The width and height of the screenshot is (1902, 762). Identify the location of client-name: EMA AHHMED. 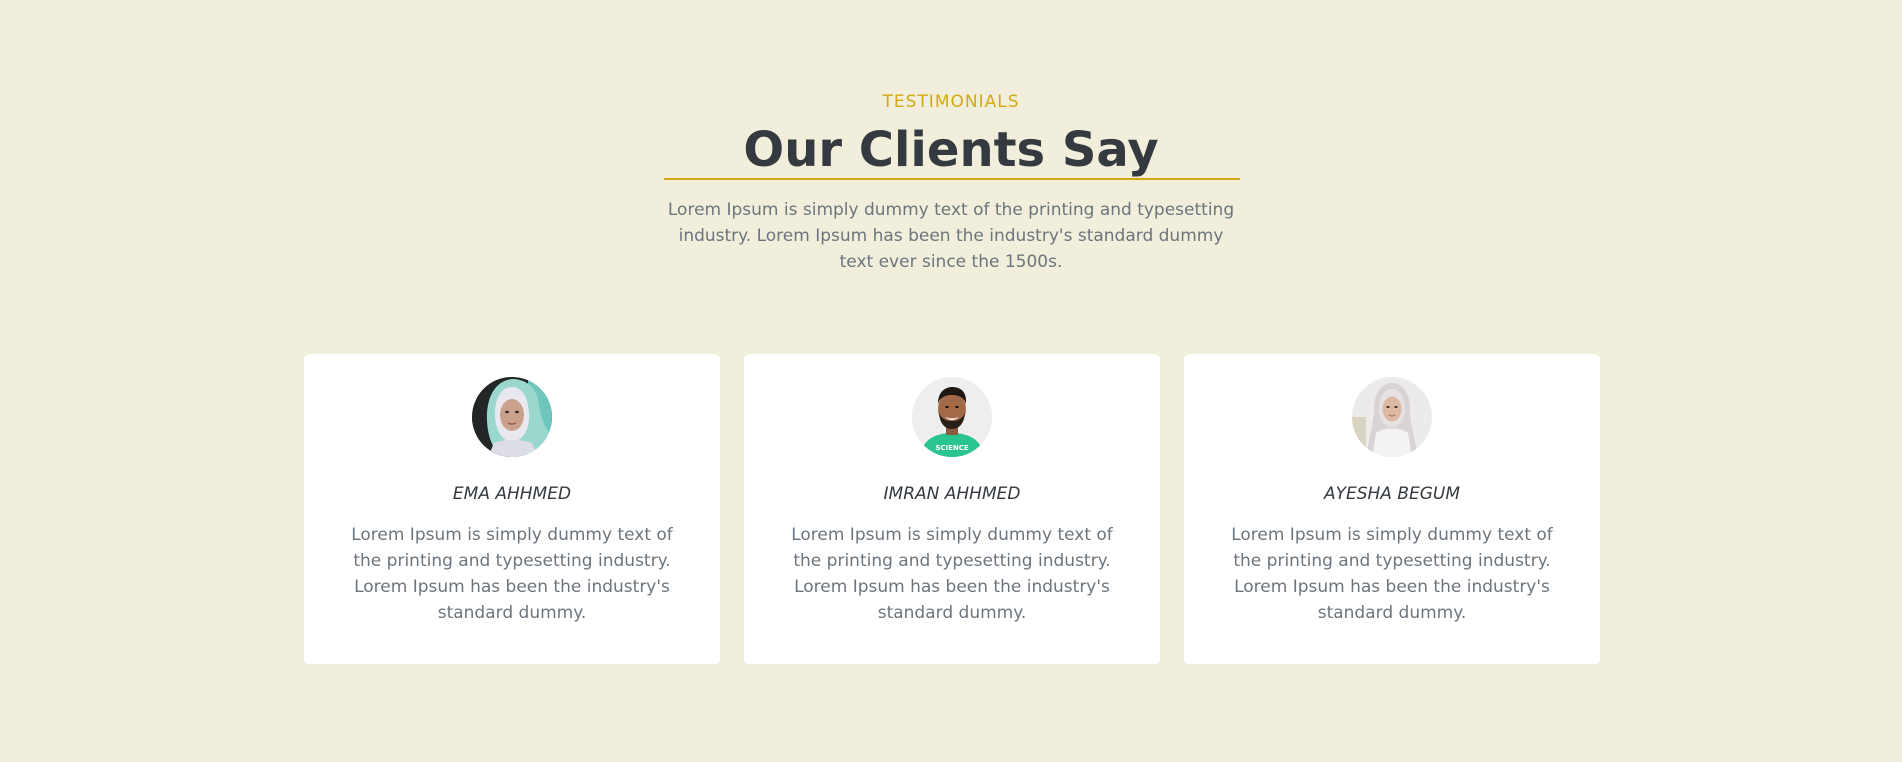
(512, 494).